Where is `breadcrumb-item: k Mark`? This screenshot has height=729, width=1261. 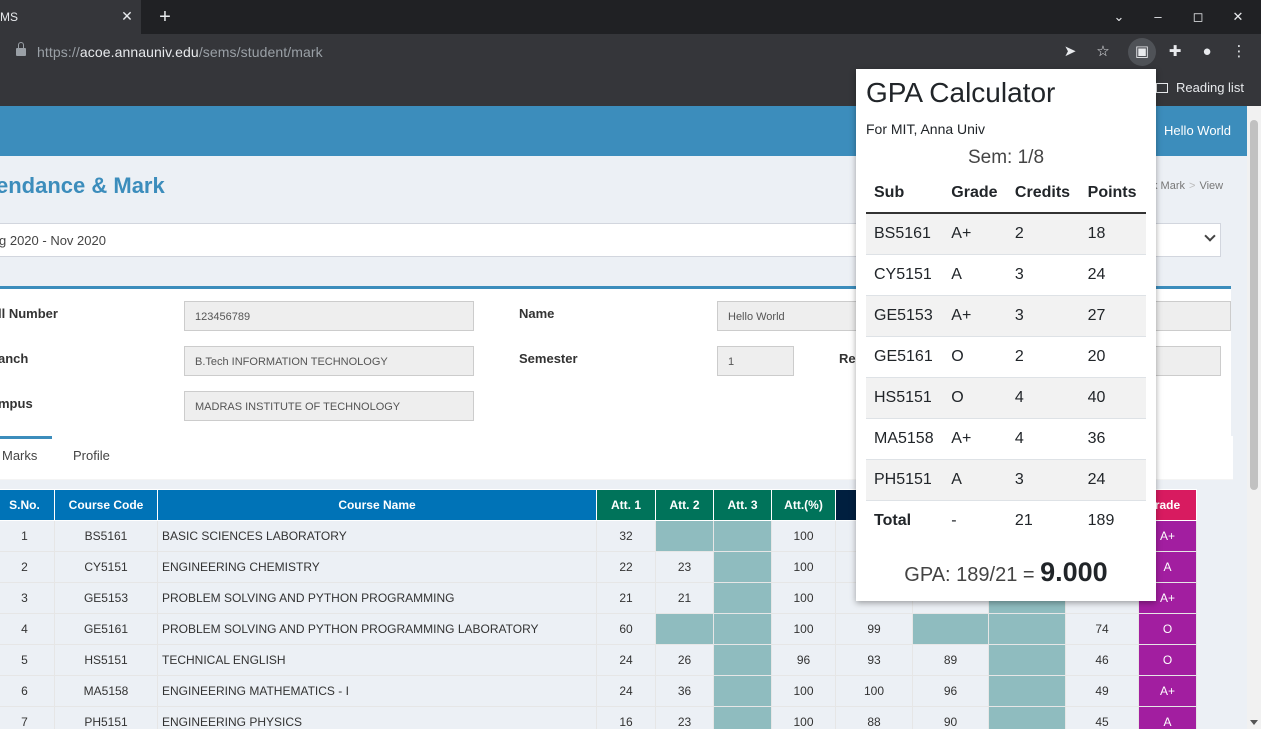
breadcrumb-item: k Mark is located at coordinates (1168, 186).